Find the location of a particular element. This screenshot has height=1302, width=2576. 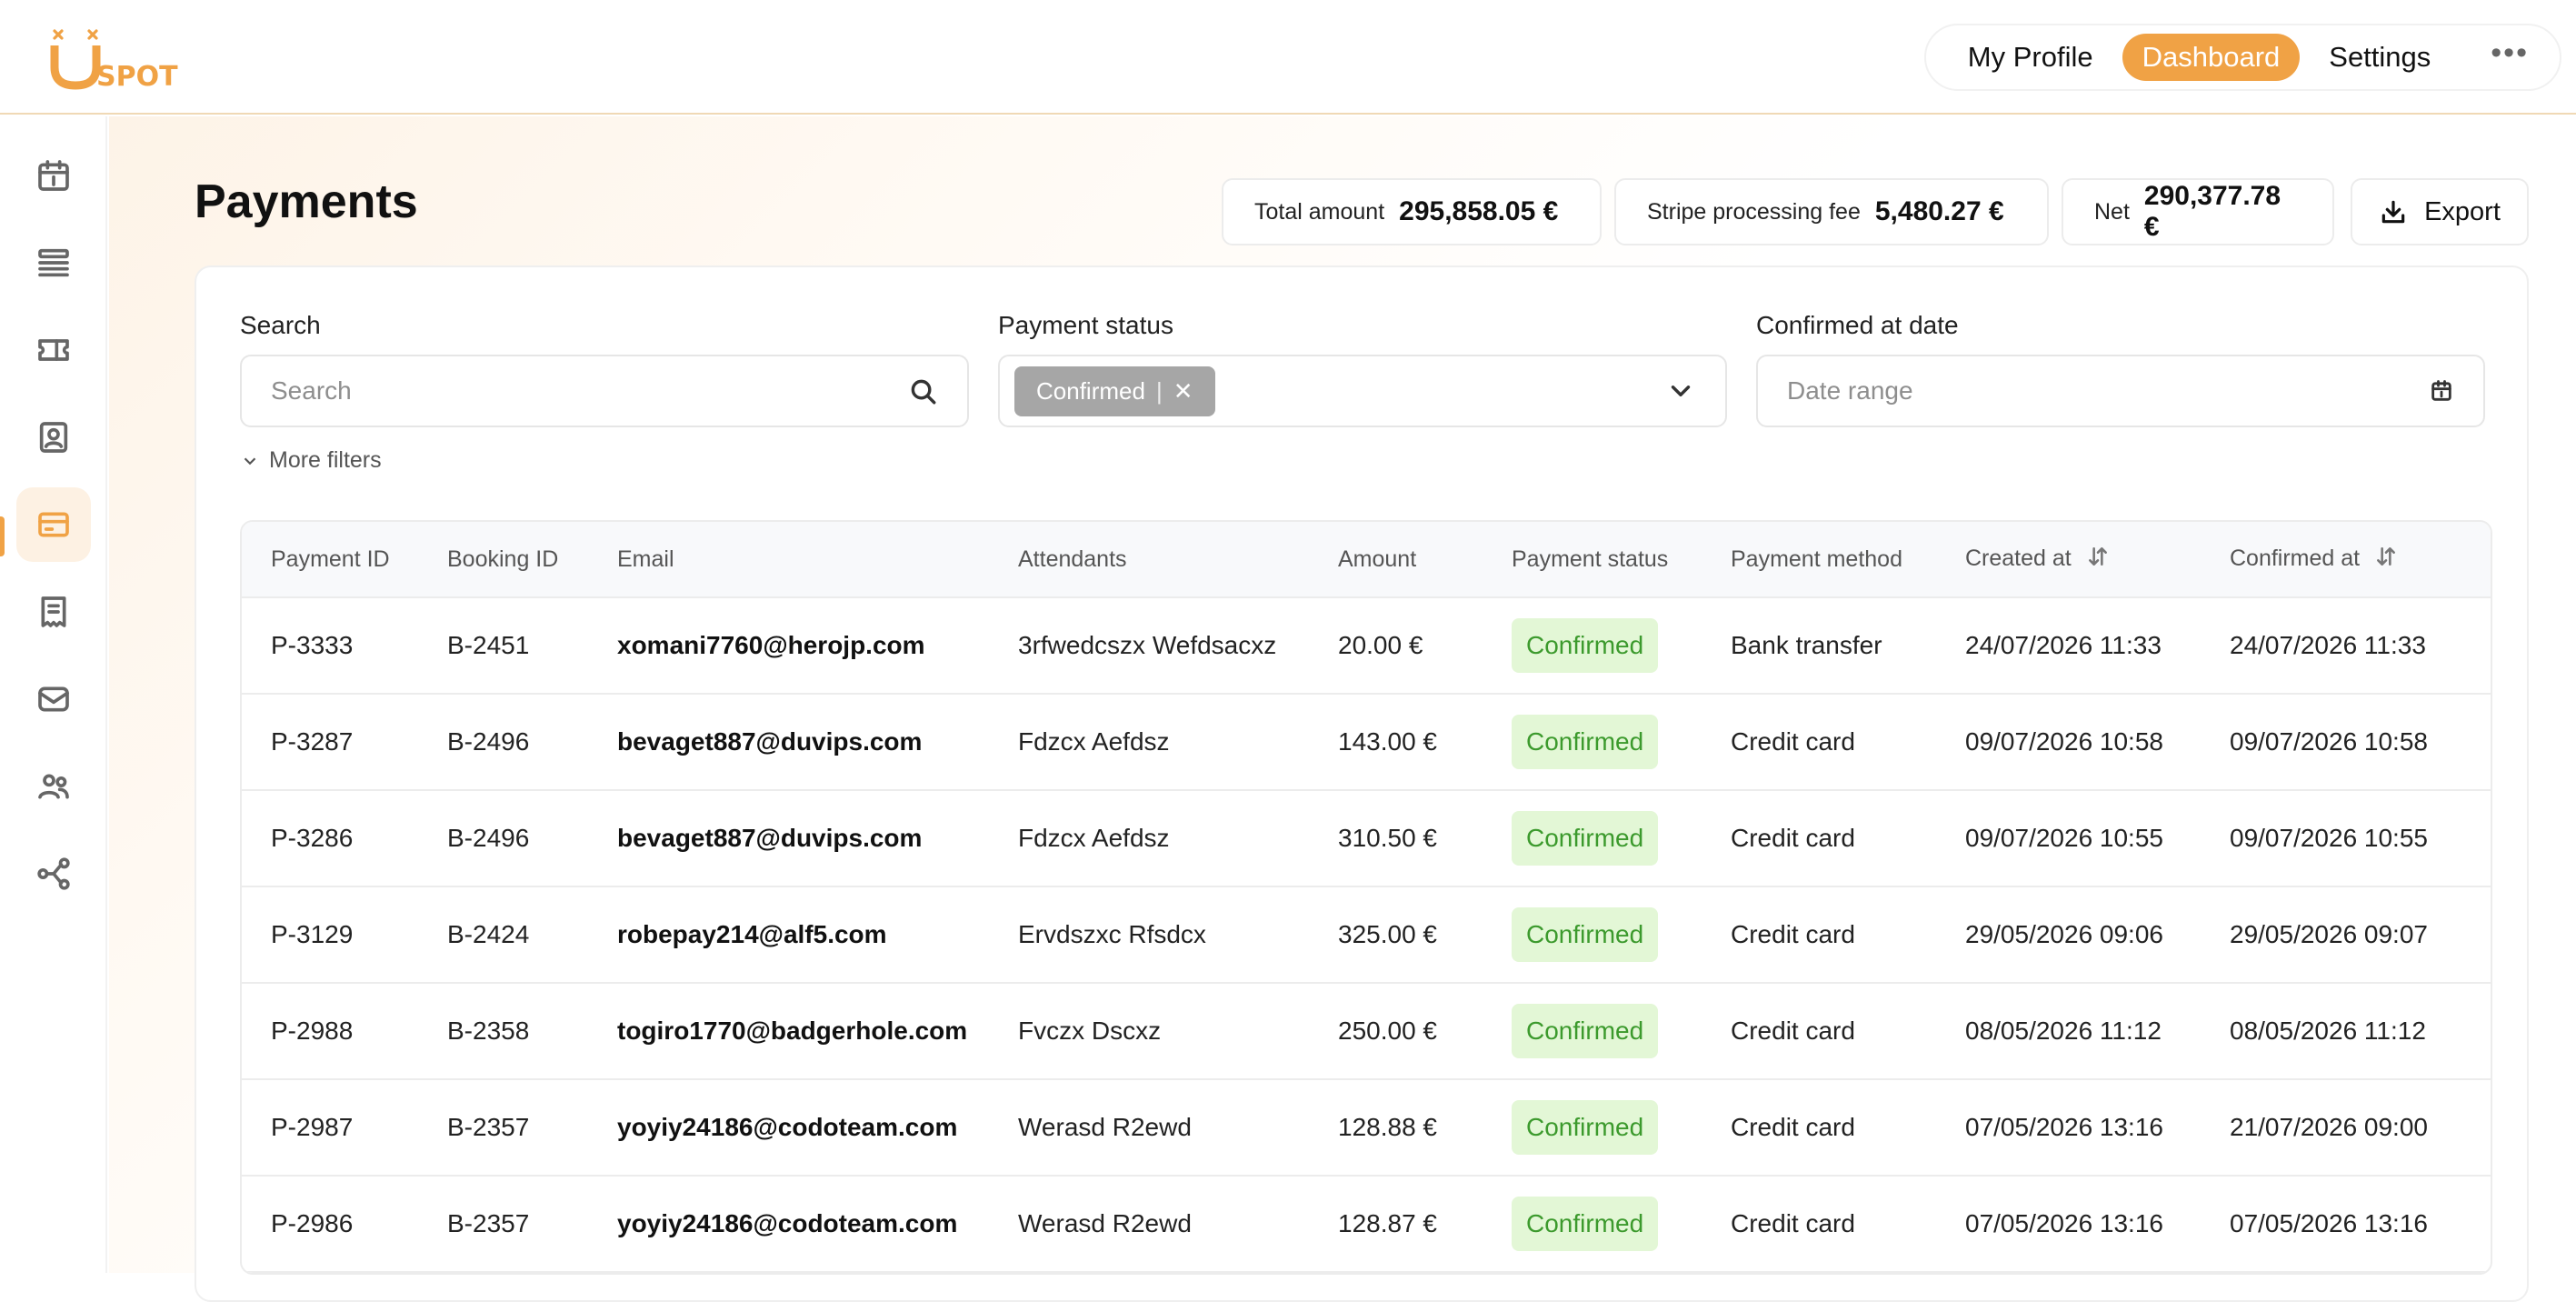

payment-id-cell: P-3129 is located at coordinates (330, 935).